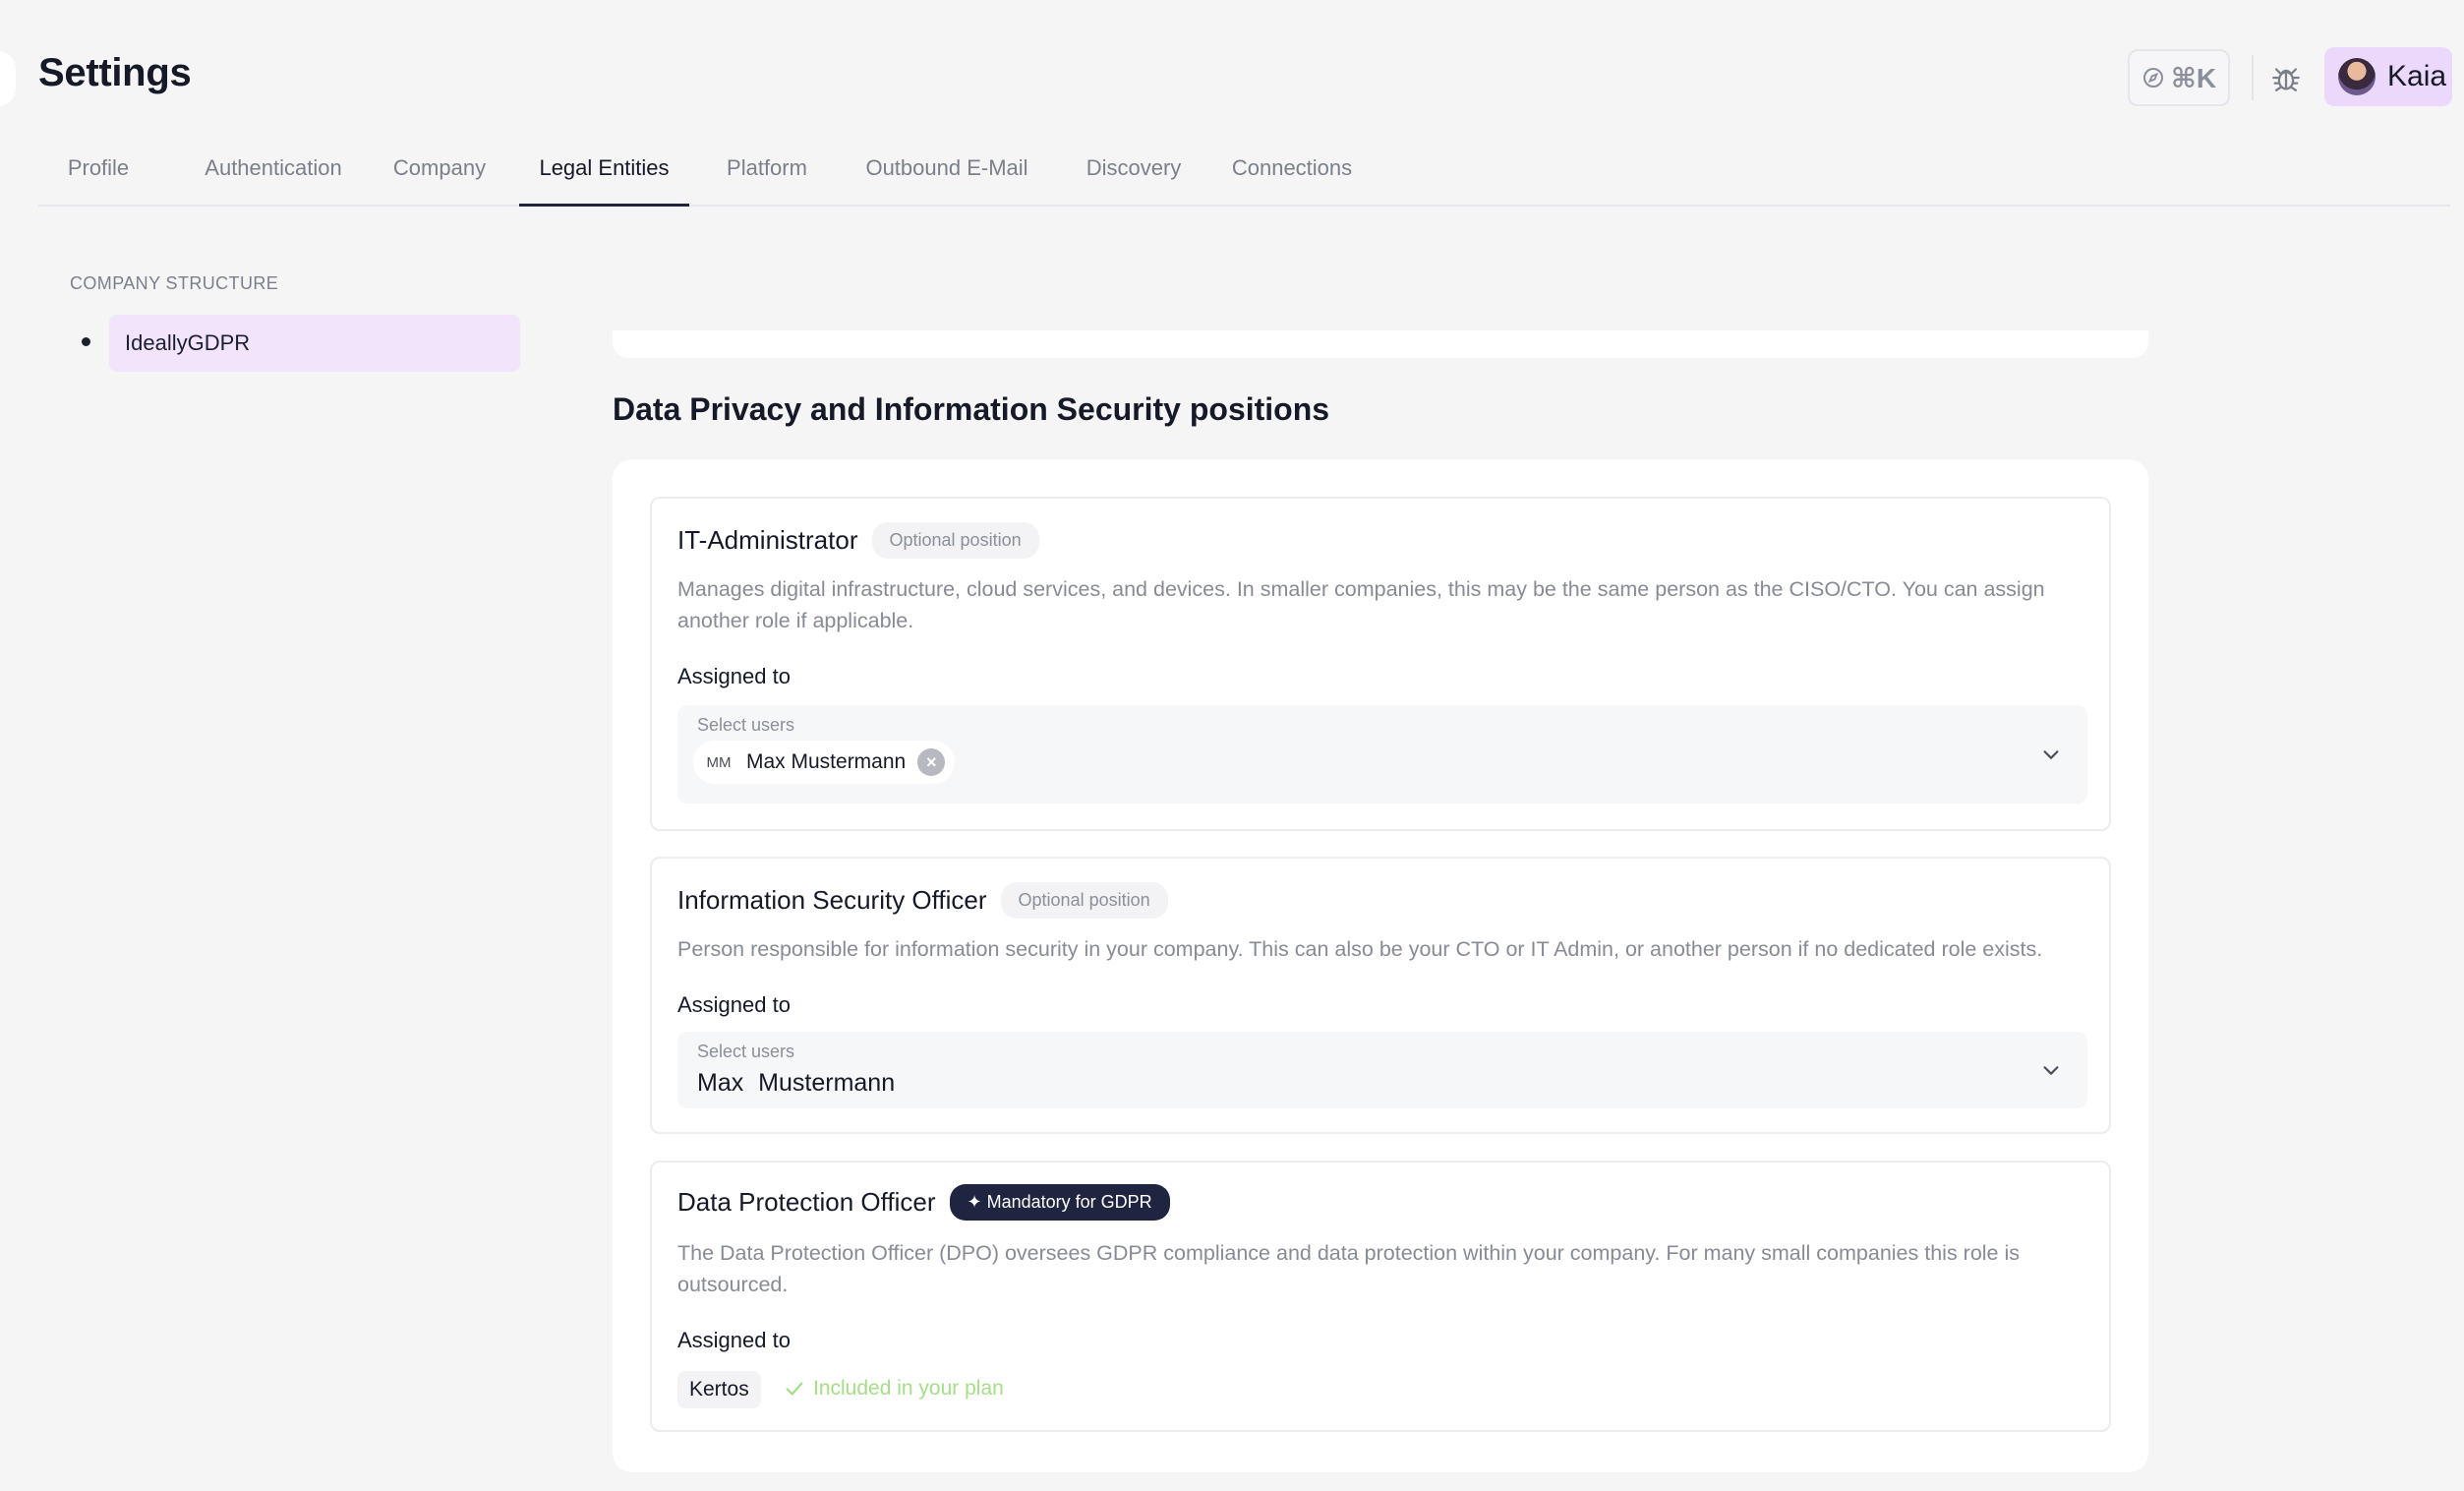 The height and width of the screenshot is (1491, 2464). I want to click on selected-user-value: Max Mustermann, so click(796, 1083).